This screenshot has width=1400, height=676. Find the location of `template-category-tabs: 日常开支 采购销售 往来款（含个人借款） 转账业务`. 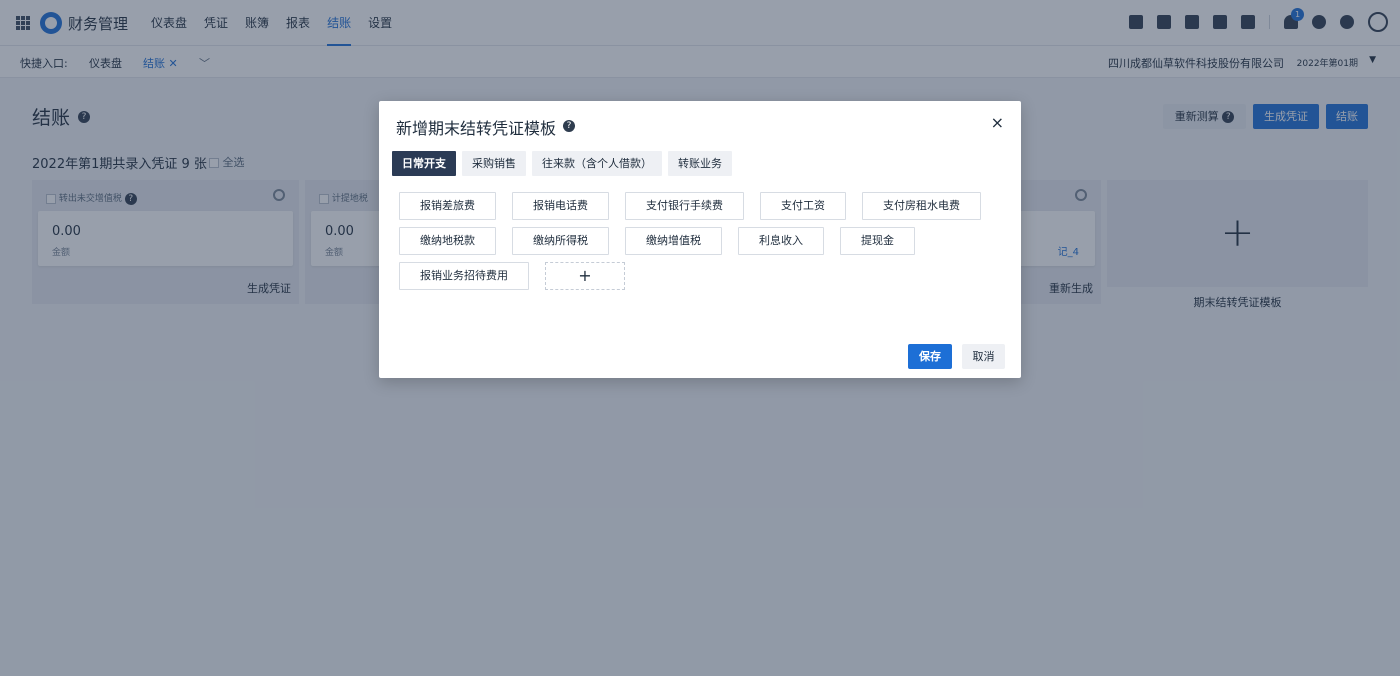

template-category-tabs: 日常开支 采购销售 往来款（含个人借款） 转账业务 is located at coordinates (562, 163).